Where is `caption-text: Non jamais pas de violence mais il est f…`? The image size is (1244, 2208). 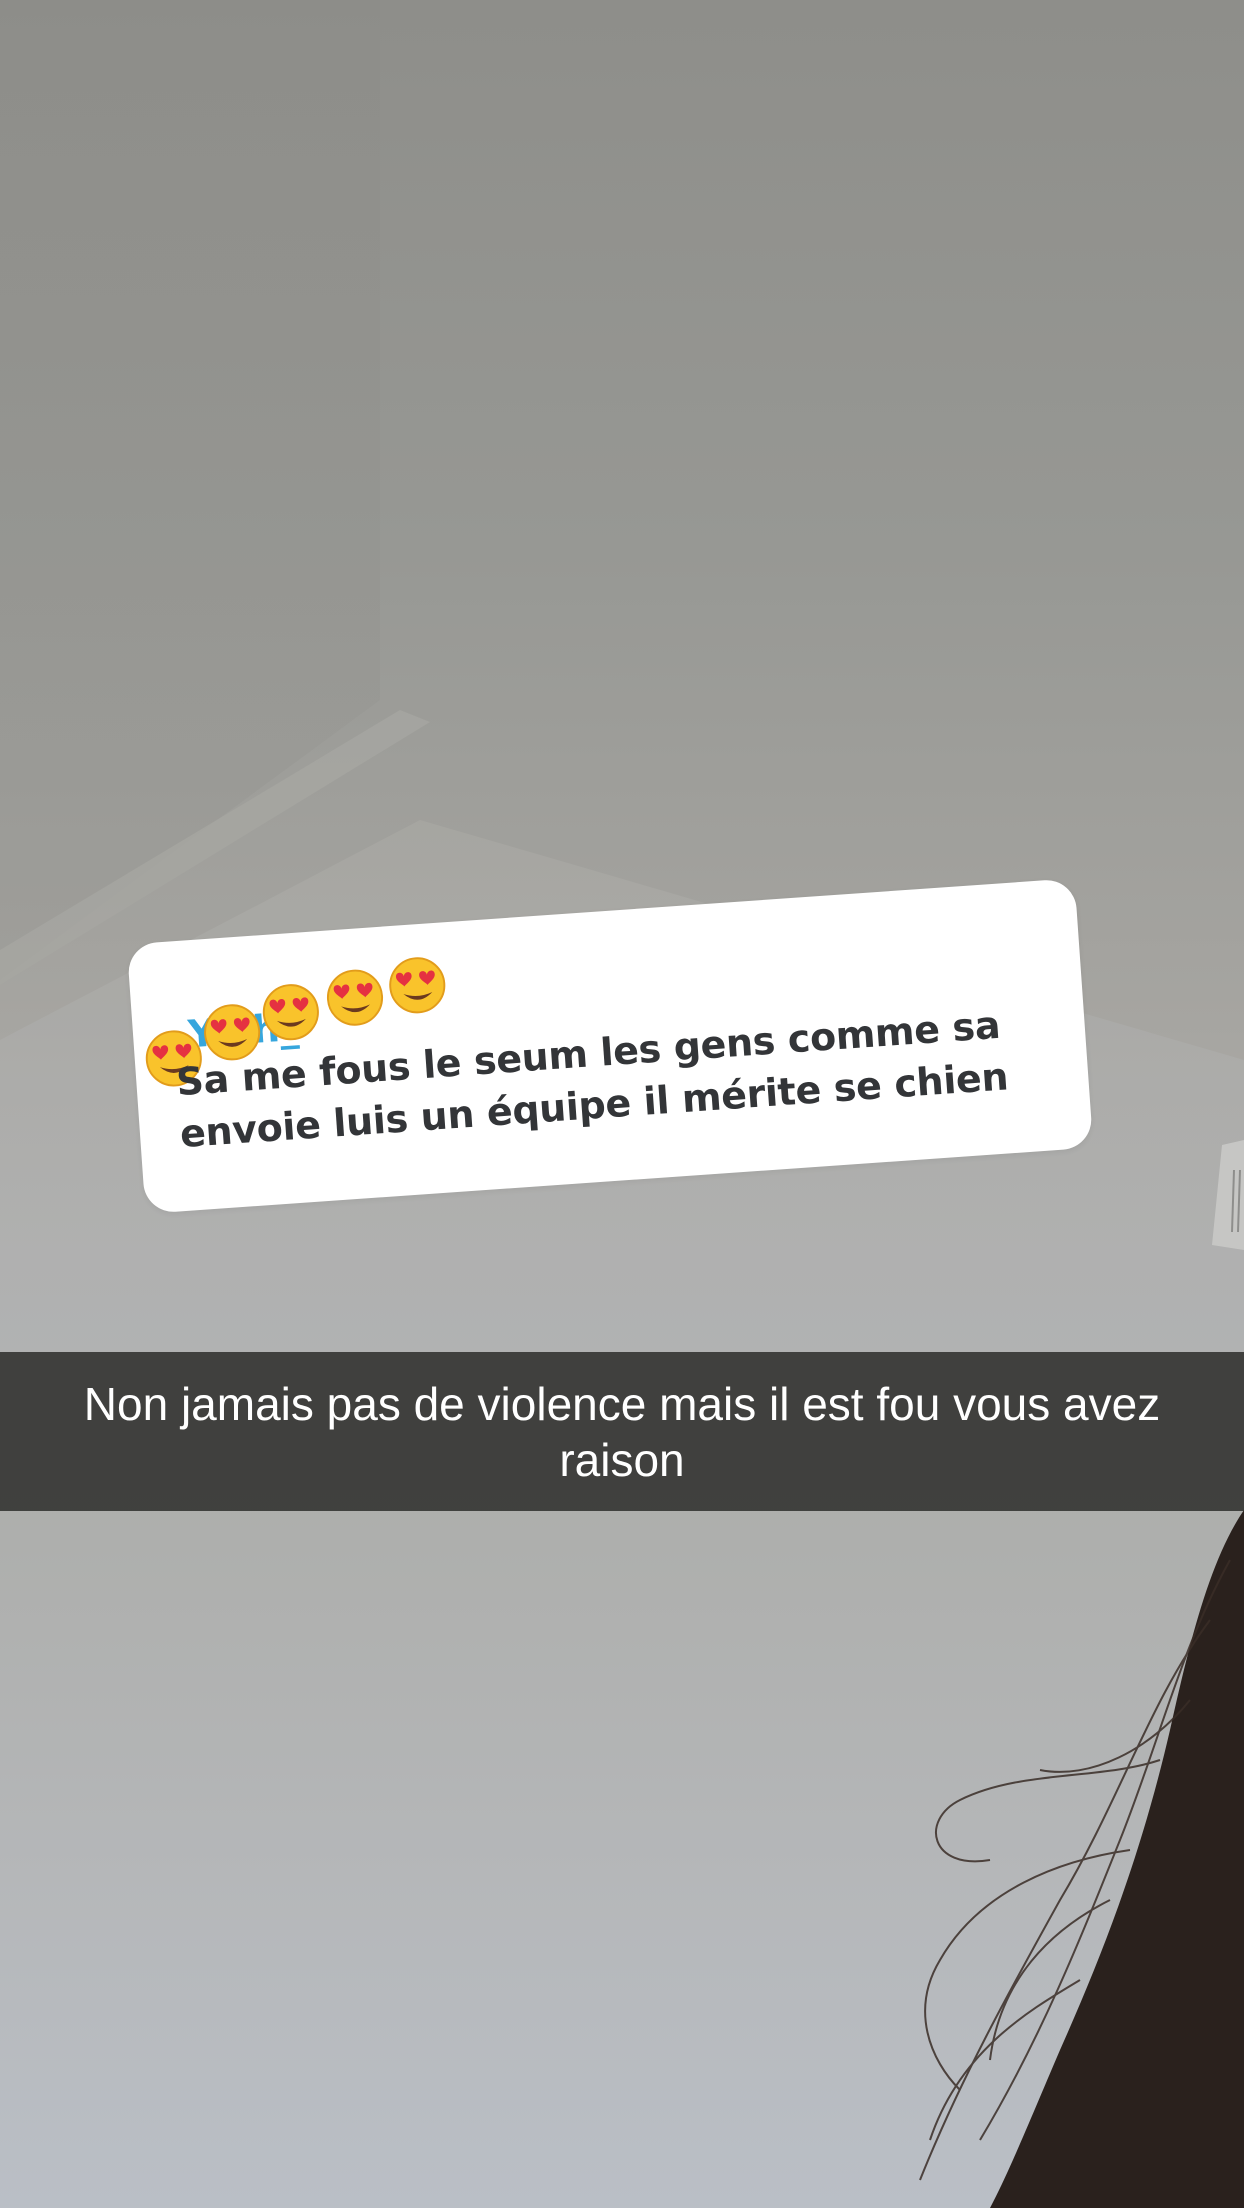
caption-text: Non jamais pas de violence mais il est f… is located at coordinates (622, 1431).